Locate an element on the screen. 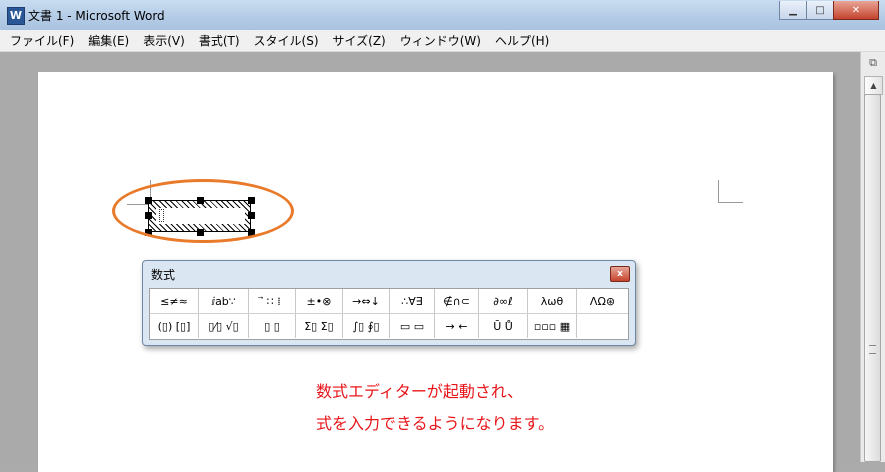  greek-lowercase-button: λωθ is located at coordinates (552, 301).